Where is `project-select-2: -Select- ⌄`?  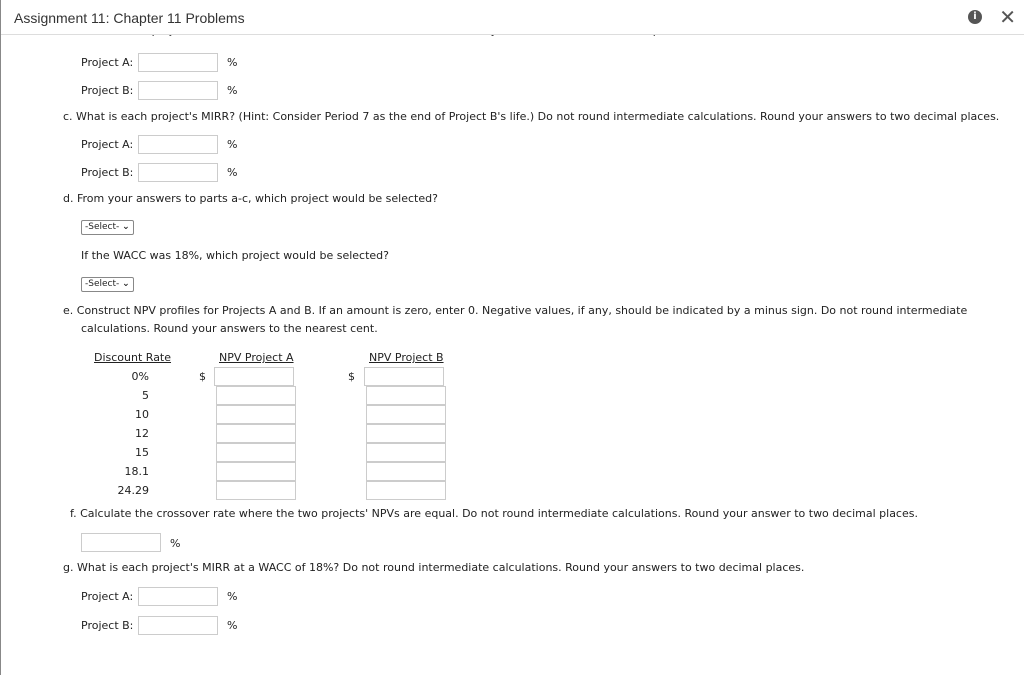
project-select-2: -Select- ⌄ is located at coordinates (107, 284).